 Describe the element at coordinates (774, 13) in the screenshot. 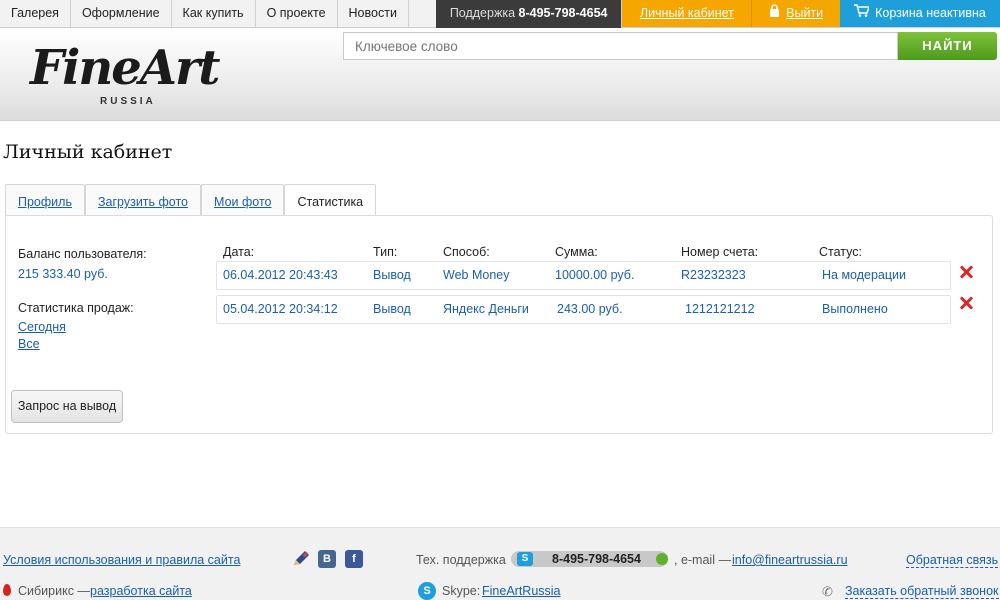

I see `lock-icon` at that location.